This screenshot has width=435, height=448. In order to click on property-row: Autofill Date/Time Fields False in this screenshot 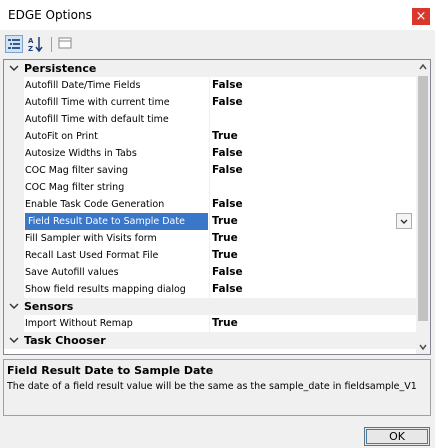, I will do `click(210, 85)`.